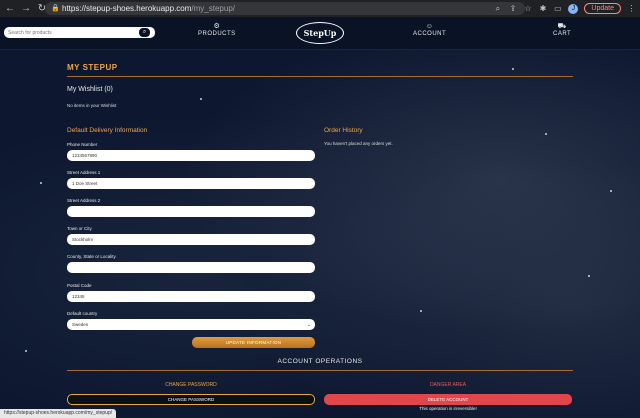 This screenshot has height=418, width=640. What do you see at coordinates (92, 67) in the screenshot?
I see `page-title: MY STEPUP` at bounding box center [92, 67].